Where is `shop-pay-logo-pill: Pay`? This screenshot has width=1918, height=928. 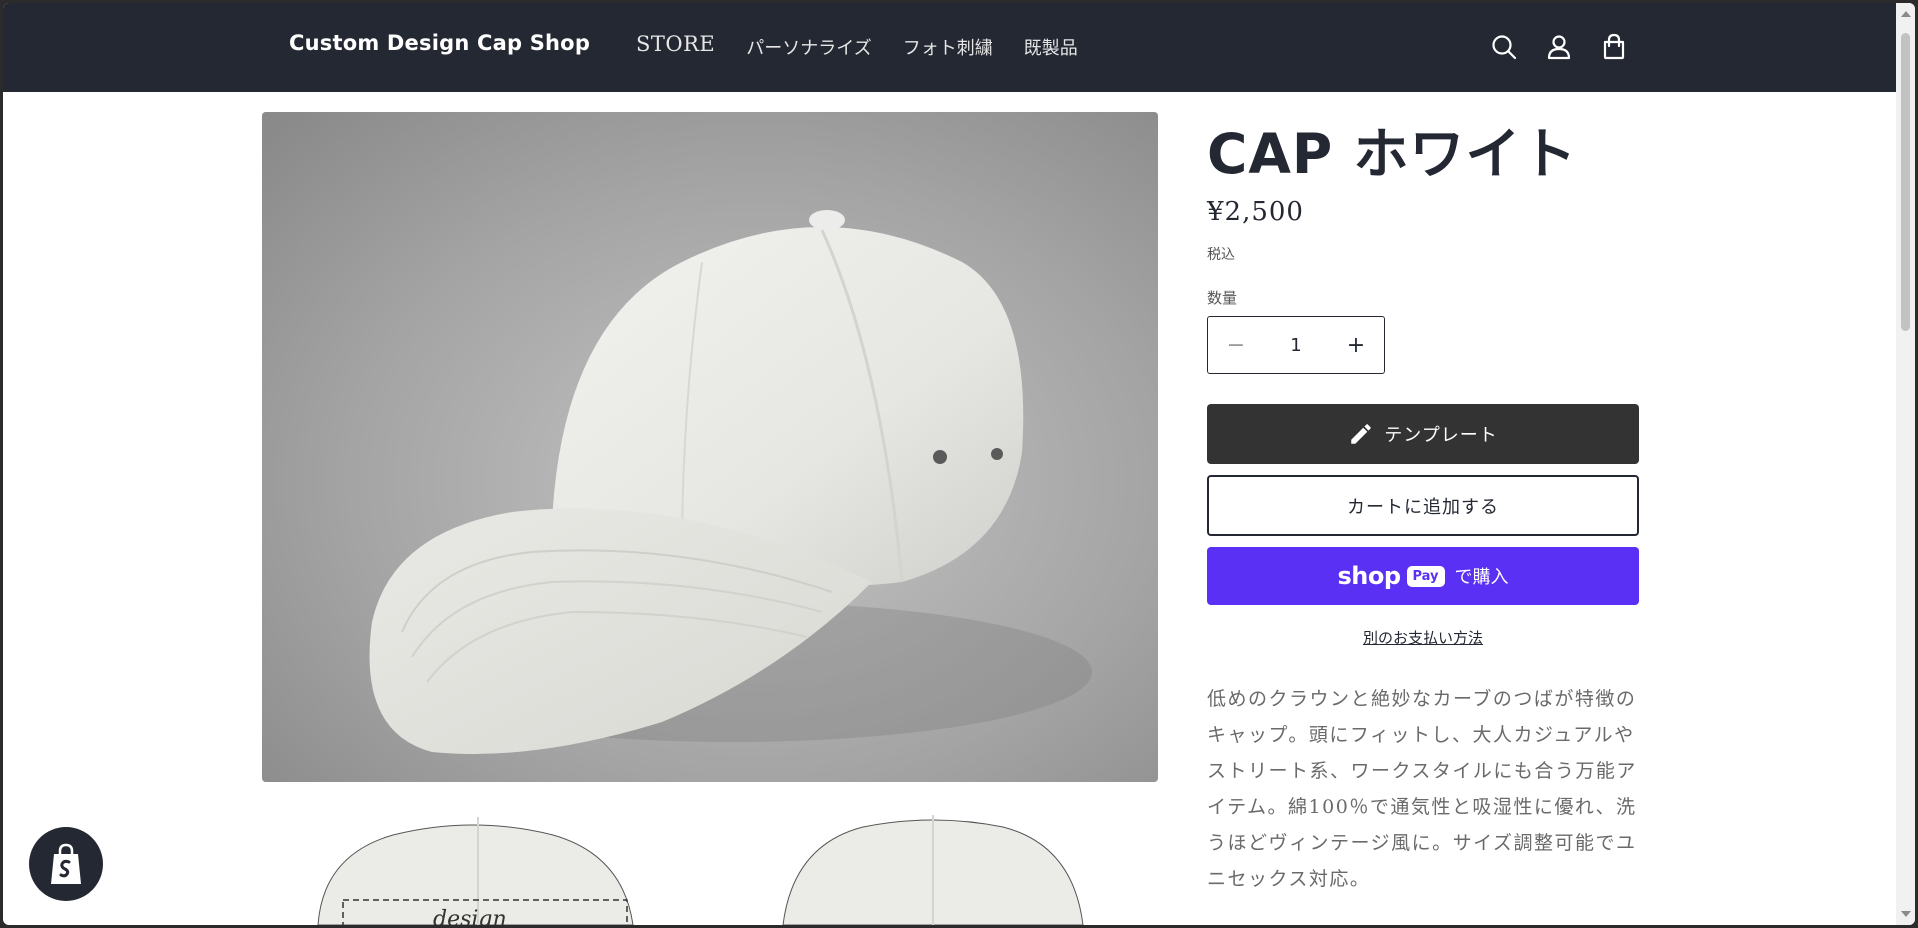
shop-pay-logo-pill: Pay is located at coordinates (1425, 576).